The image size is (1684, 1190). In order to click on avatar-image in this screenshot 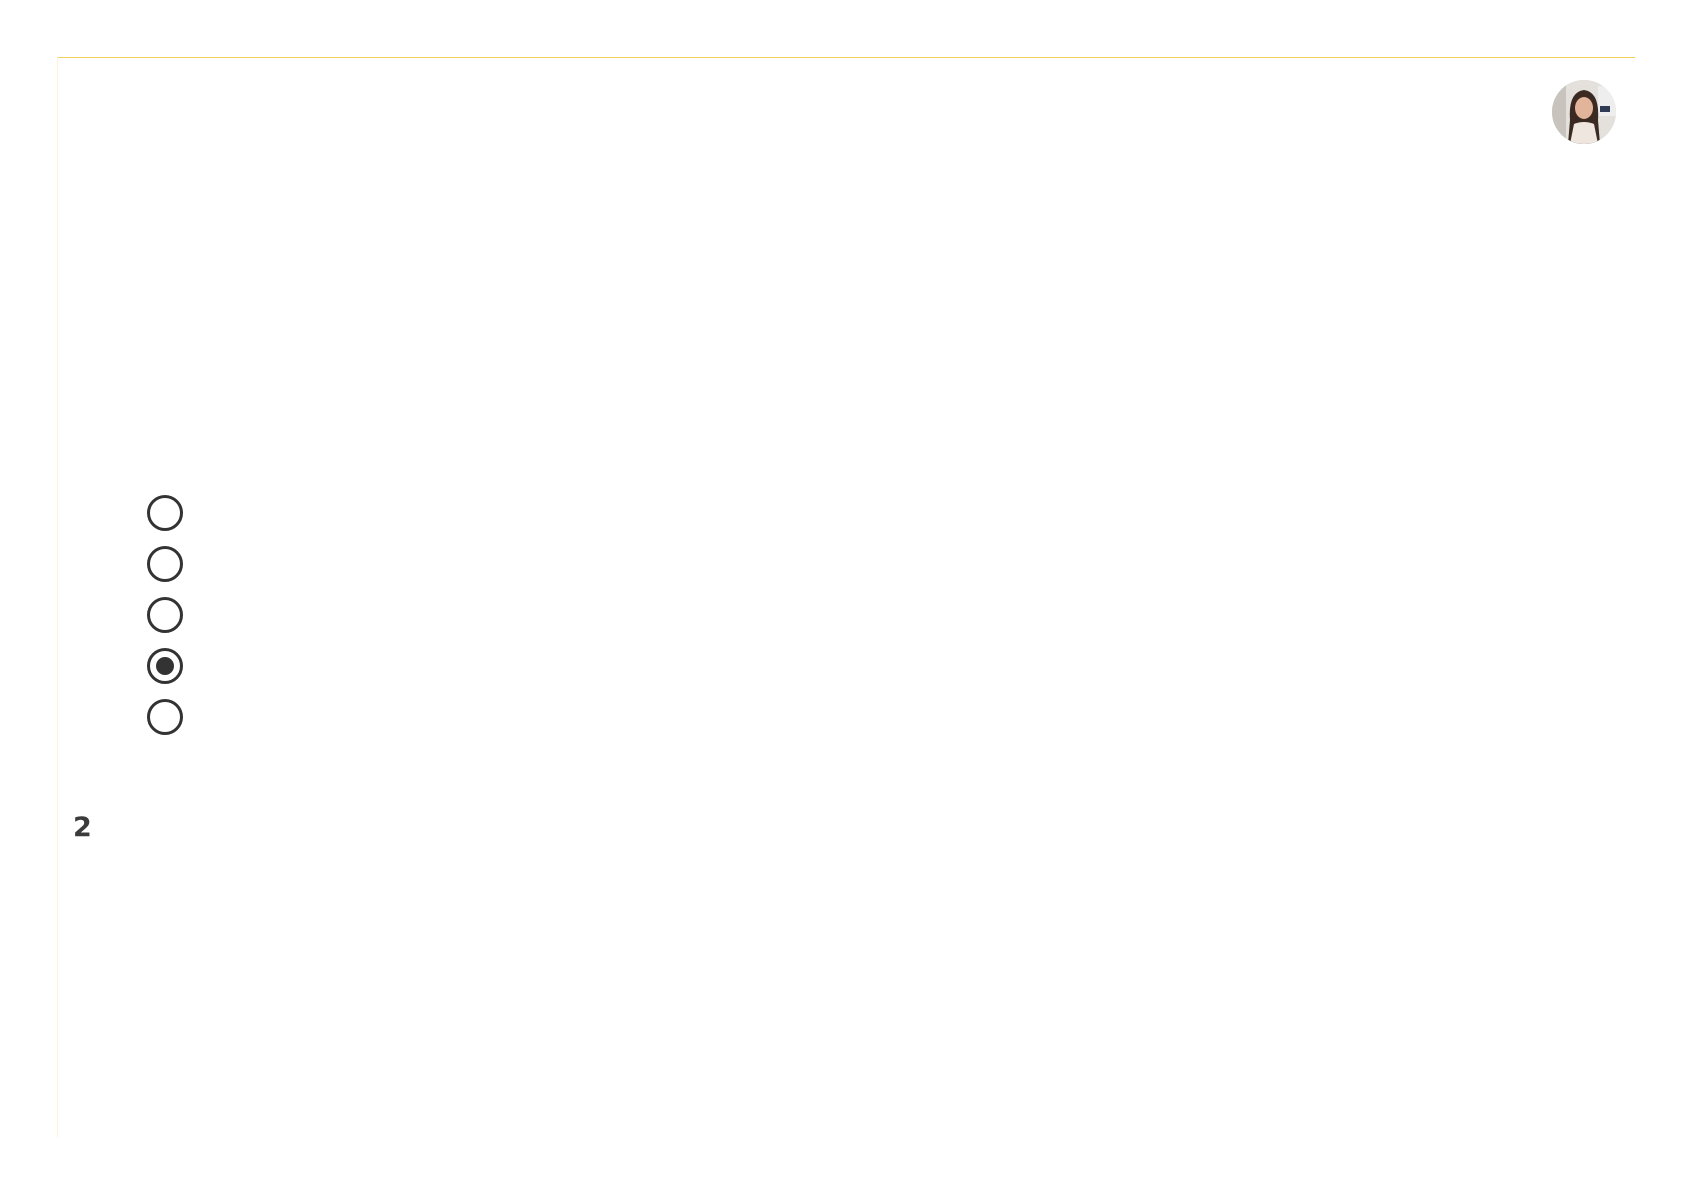, I will do `click(1584, 112)`.